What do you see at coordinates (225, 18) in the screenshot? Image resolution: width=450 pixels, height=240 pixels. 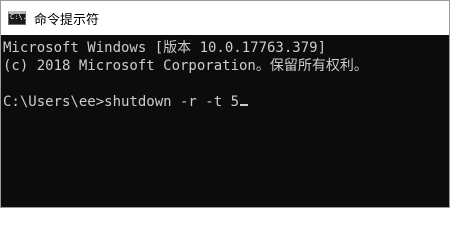 I see `title-bar: C:\. 命令提示符` at bounding box center [225, 18].